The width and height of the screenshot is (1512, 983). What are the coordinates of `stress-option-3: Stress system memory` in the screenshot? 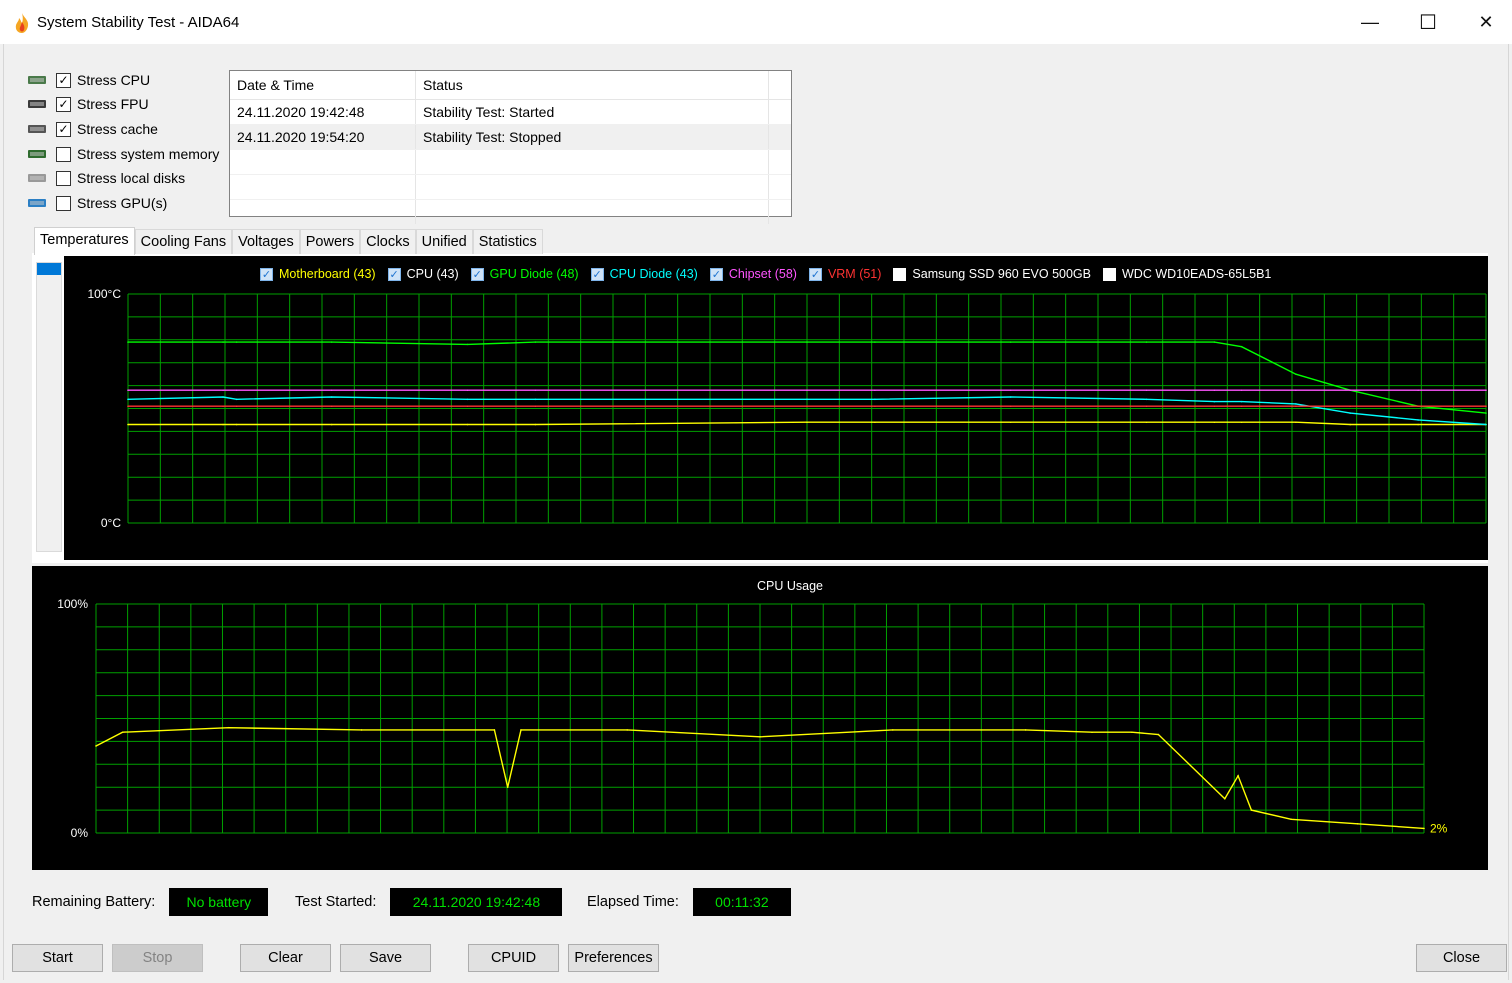 It's located at (122, 154).